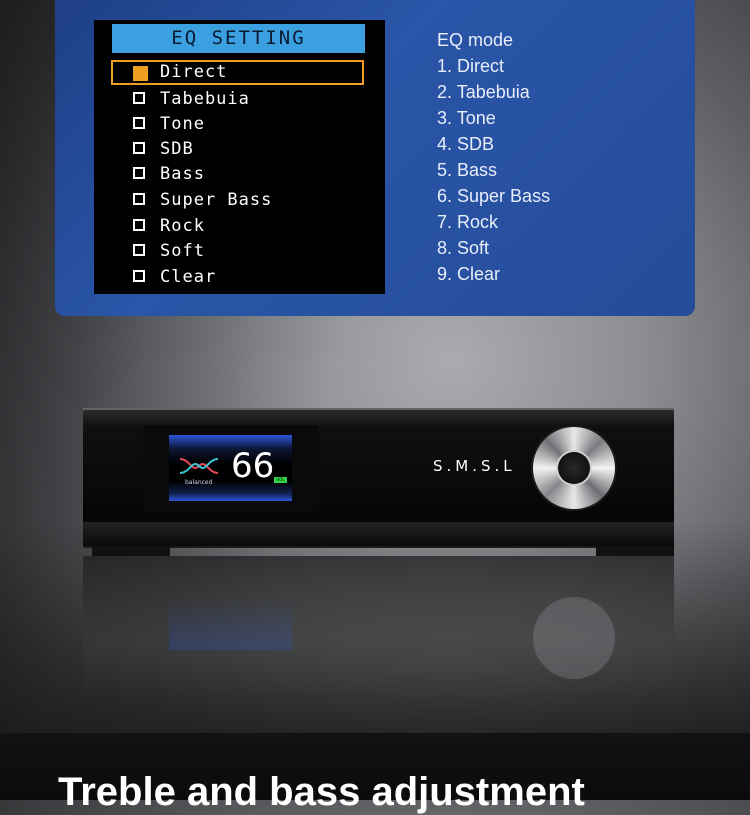 The height and width of the screenshot is (815, 750). What do you see at coordinates (574, 468) in the screenshot?
I see `volume-knob-center` at bounding box center [574, 468].